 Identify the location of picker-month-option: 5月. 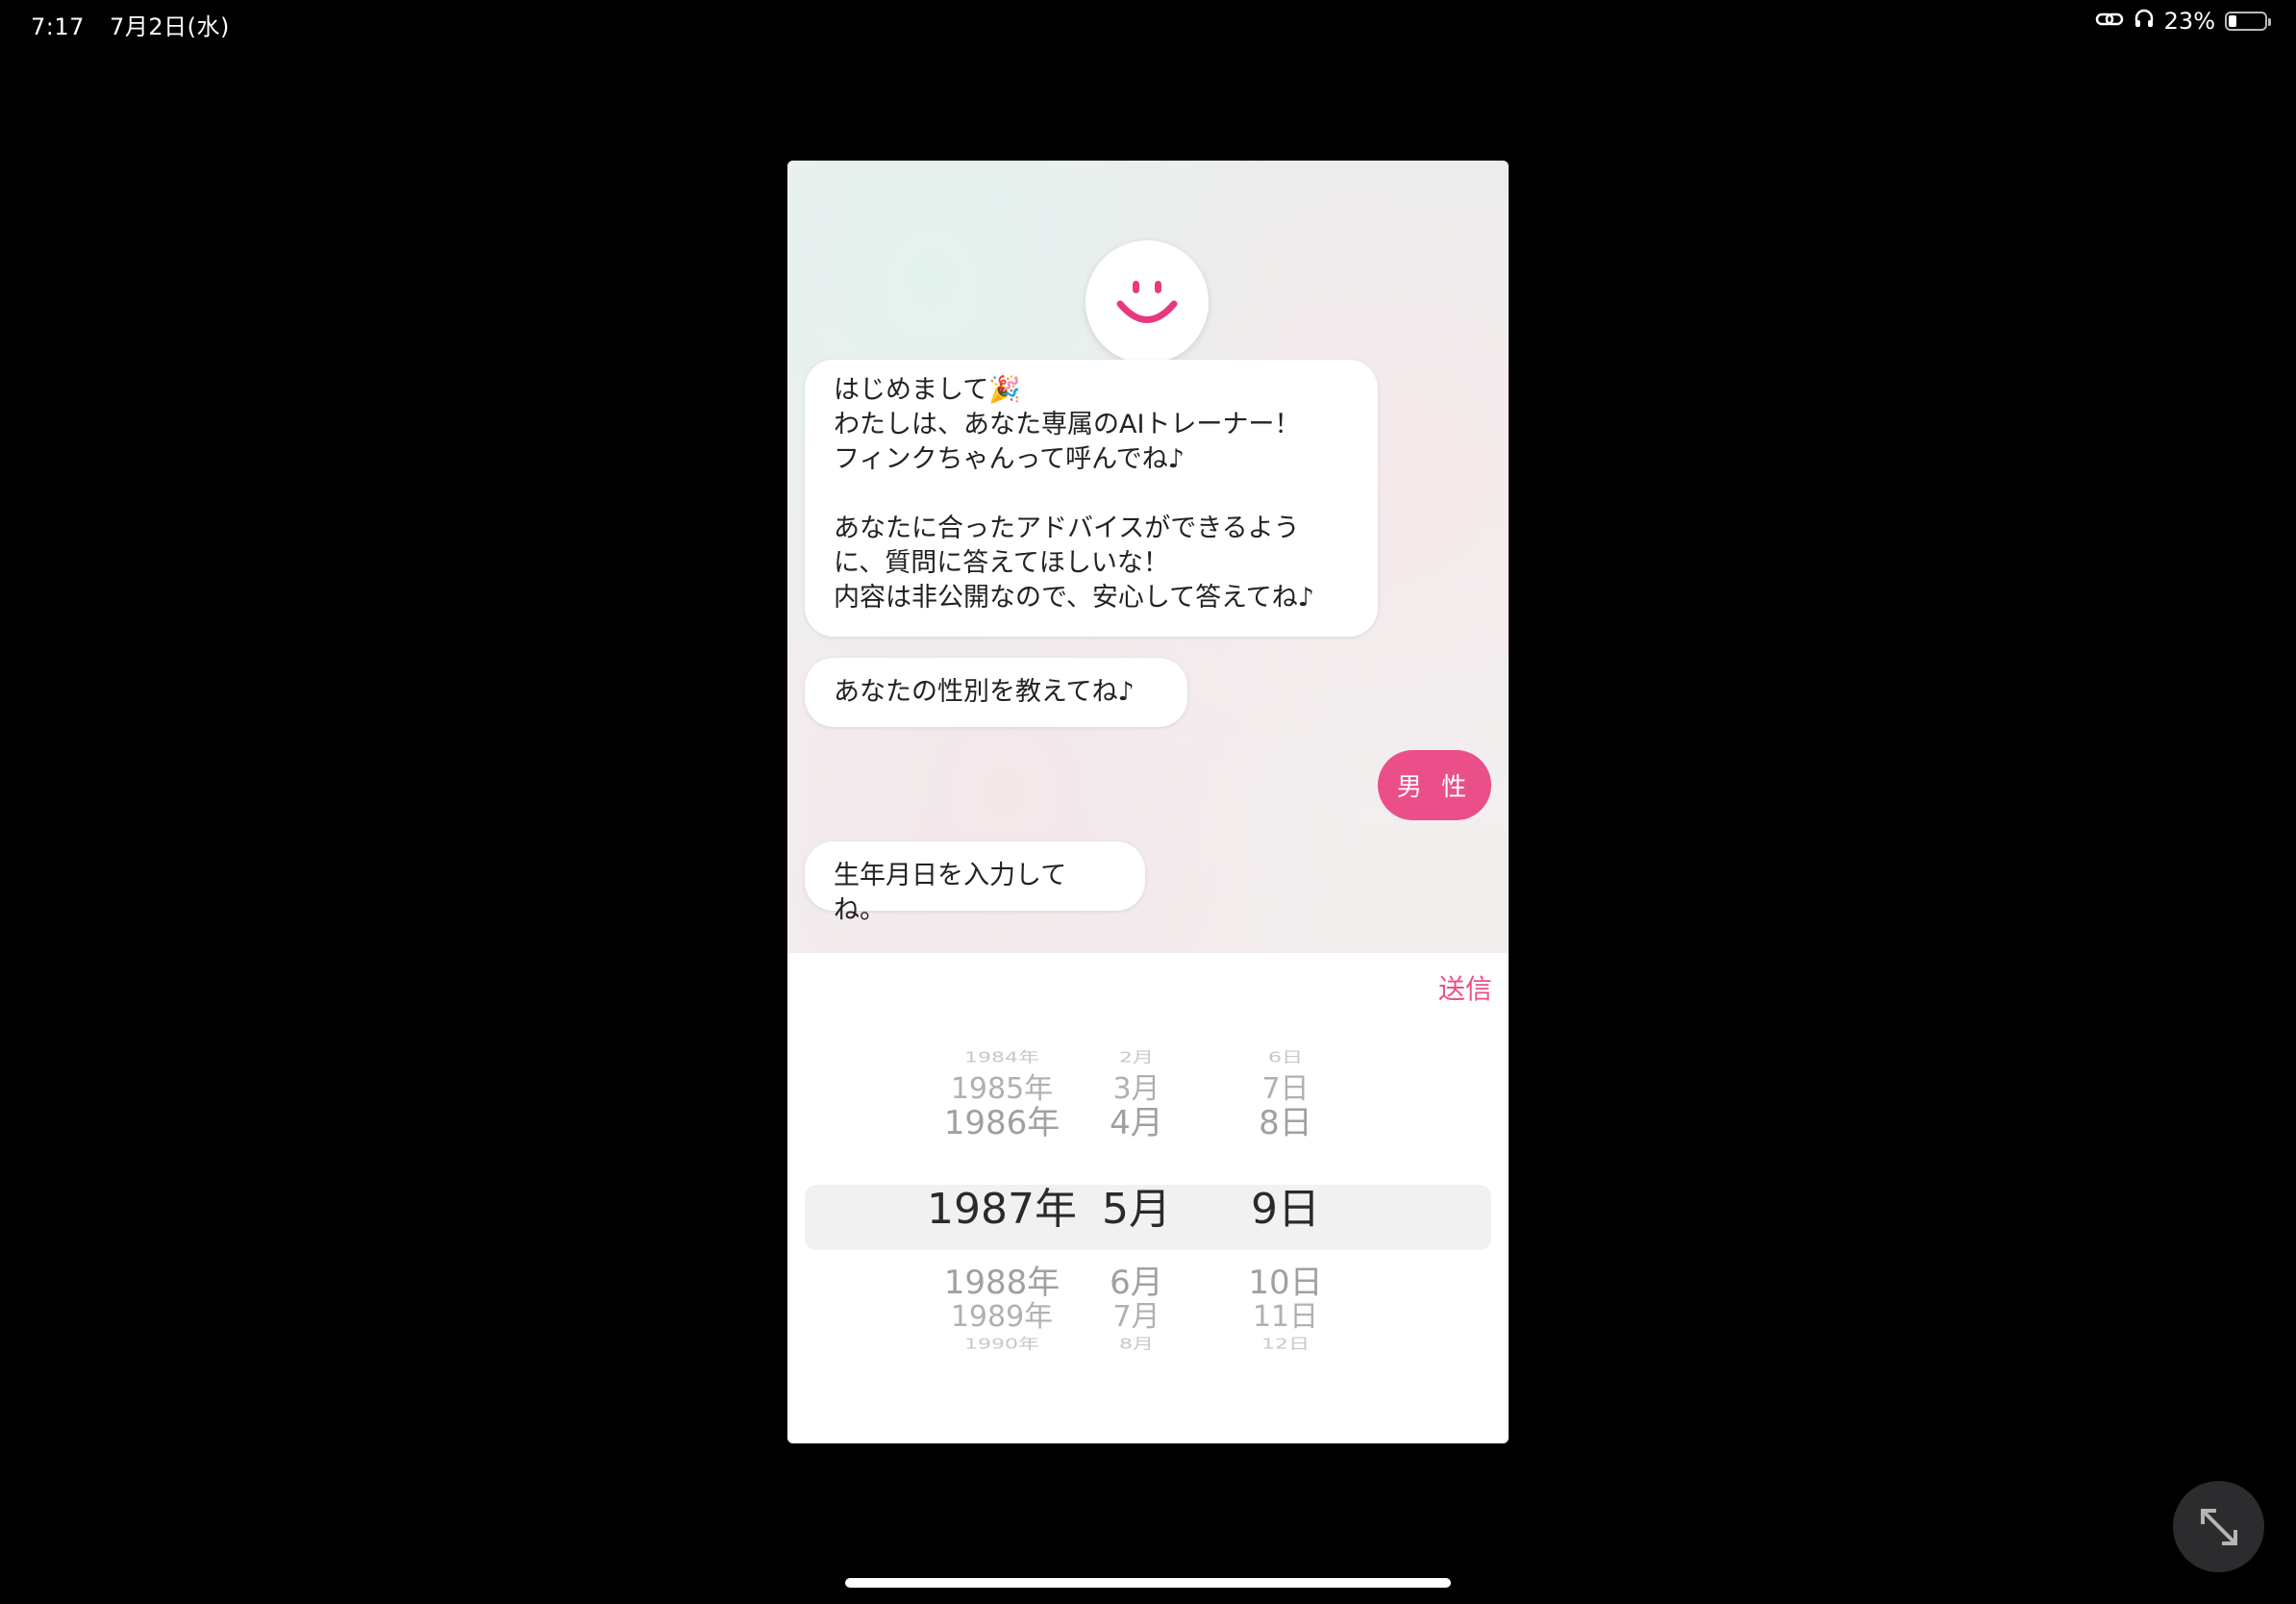
(1136, 1205).